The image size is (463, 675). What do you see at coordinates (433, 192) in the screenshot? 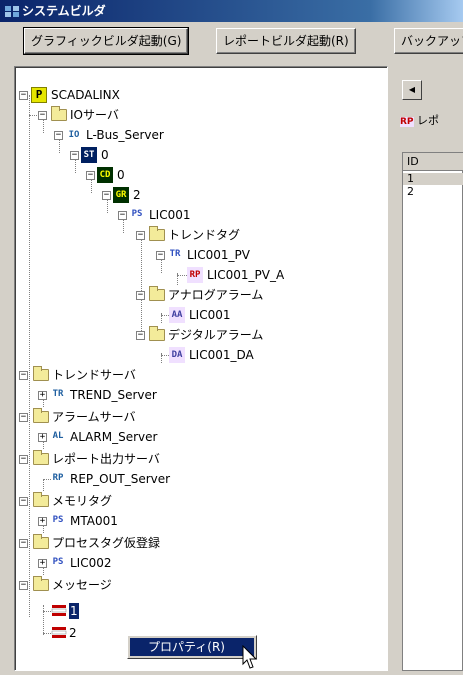
I see `list-item: 2` at bounding box center [433, 192].